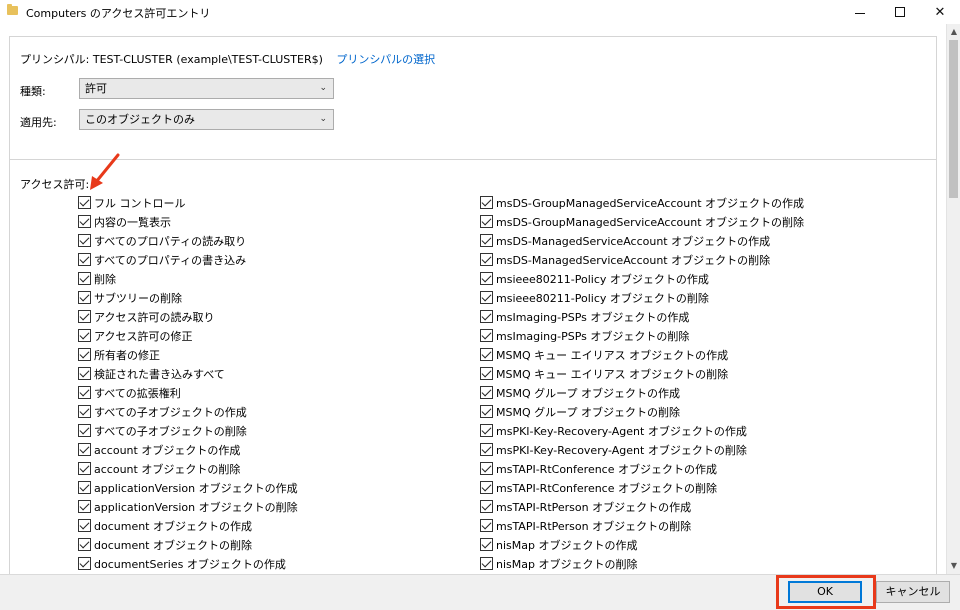  I want to click on permission-label: documentSeries オブジェクトの作成, so click(190, 564).